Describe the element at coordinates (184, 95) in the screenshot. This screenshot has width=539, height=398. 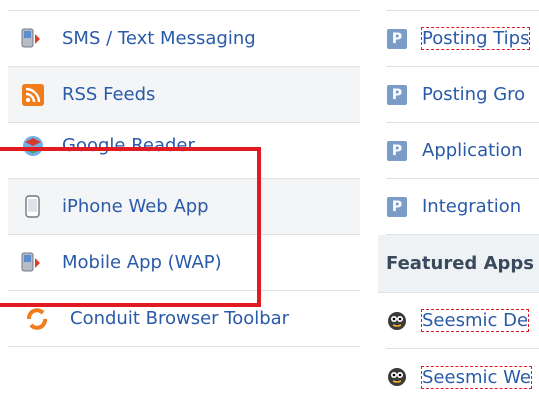
I see `list-item-rss: RSS Feeds` at that location.